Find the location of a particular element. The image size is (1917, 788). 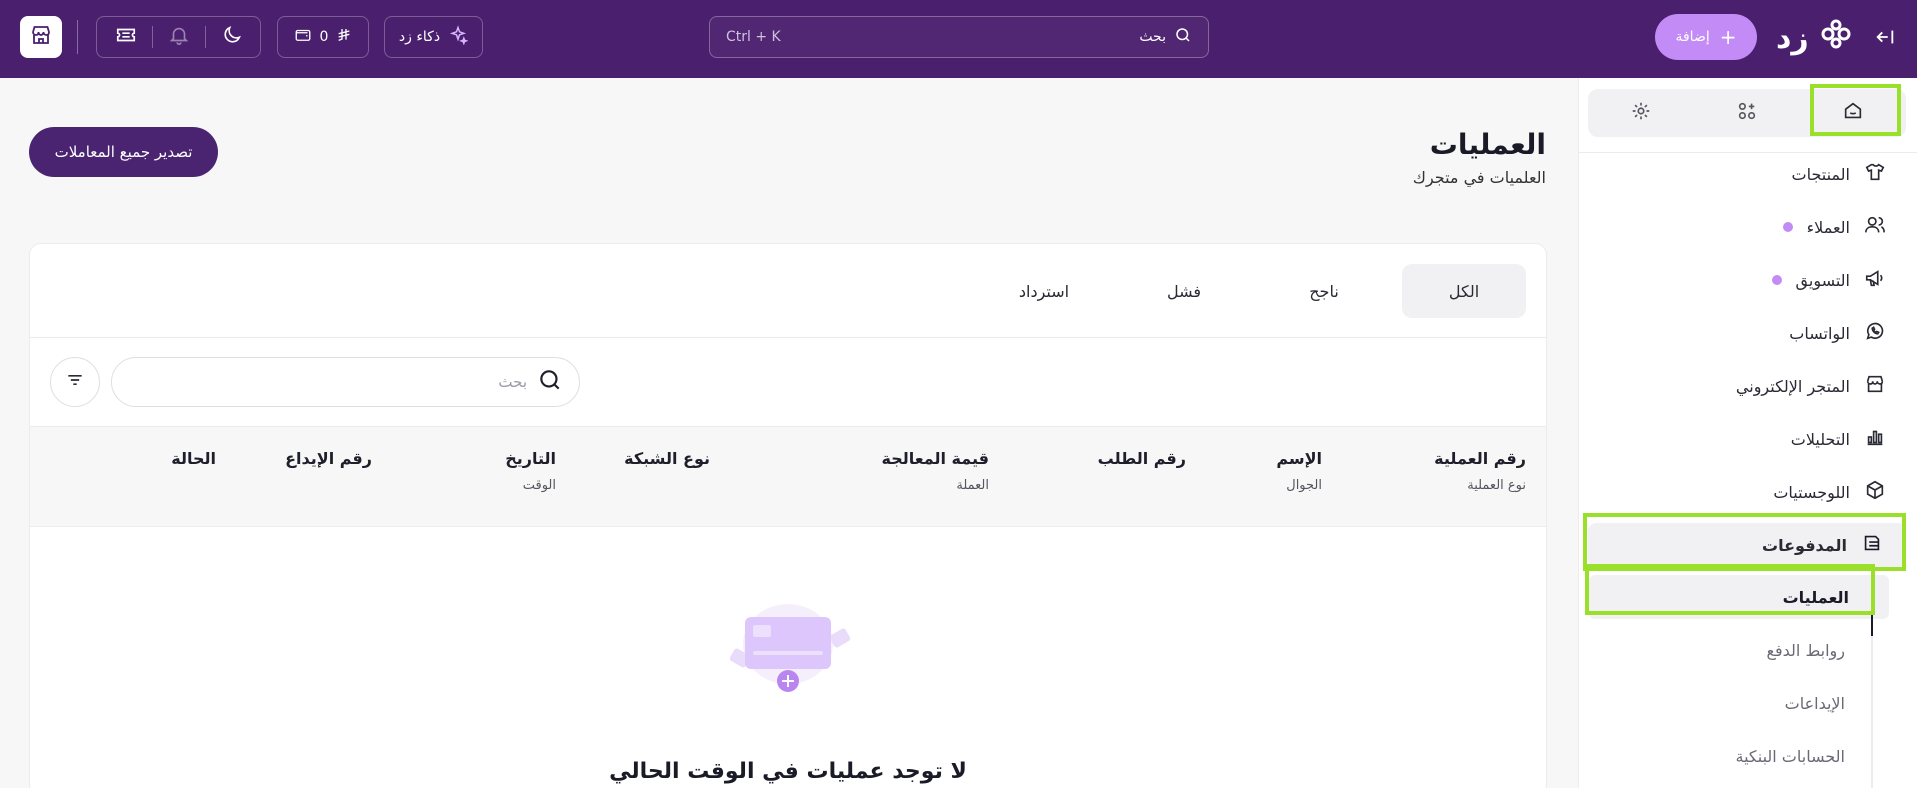

shirt-icon is located at coordinates (1875, 174).